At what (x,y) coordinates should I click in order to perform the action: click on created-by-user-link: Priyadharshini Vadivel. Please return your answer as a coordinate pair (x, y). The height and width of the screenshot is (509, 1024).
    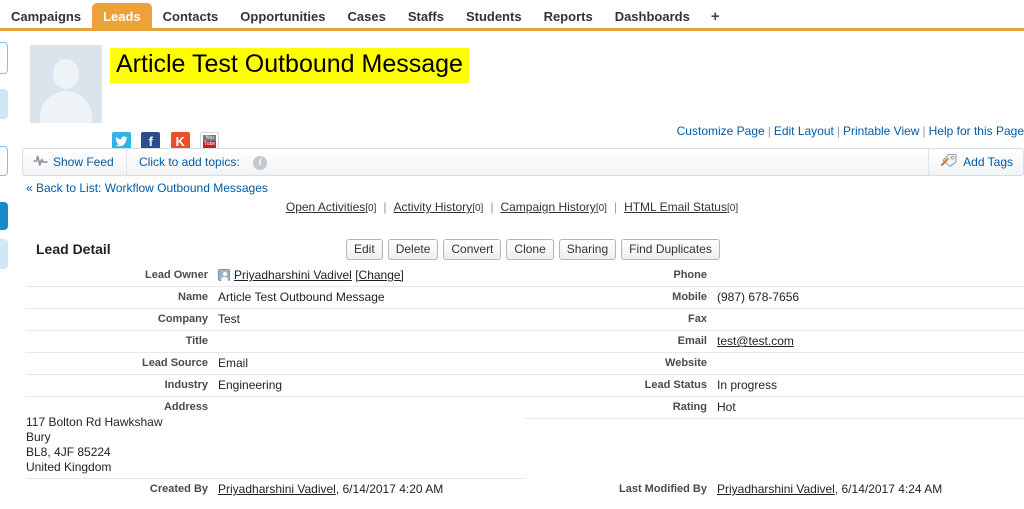
    Looking at the image, I should click on (277, 489).